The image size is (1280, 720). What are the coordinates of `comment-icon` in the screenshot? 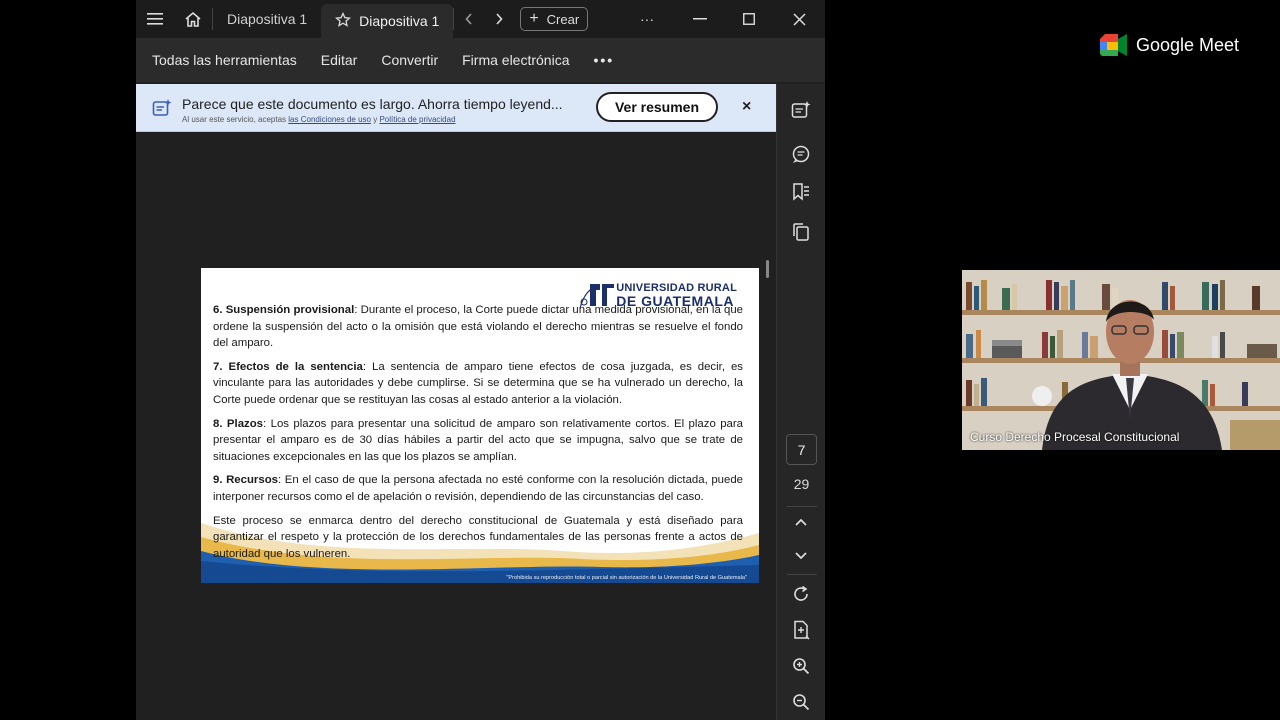 It's located at (801, 154).